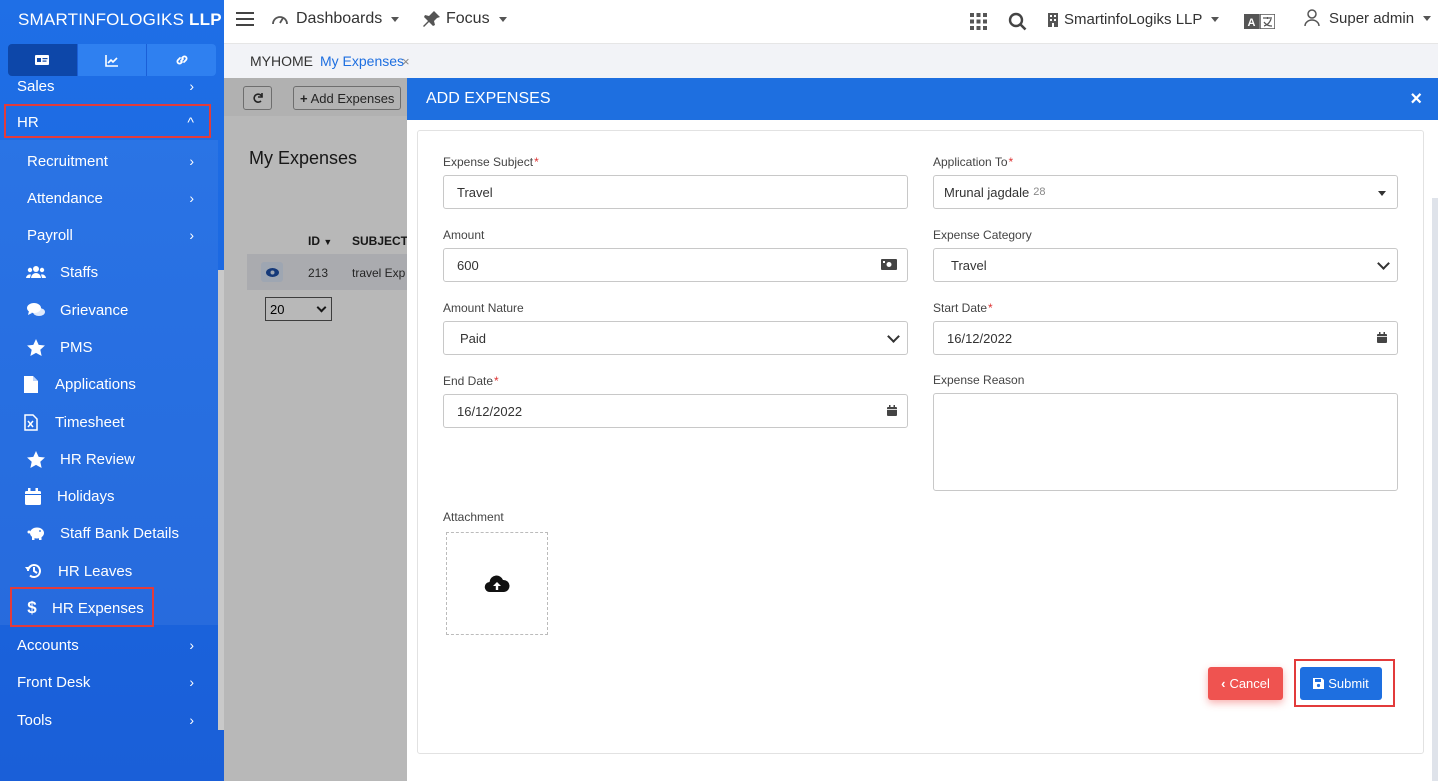 The image size is (1438, 781). I want to click on hamburger-icon, so click(245, 19).